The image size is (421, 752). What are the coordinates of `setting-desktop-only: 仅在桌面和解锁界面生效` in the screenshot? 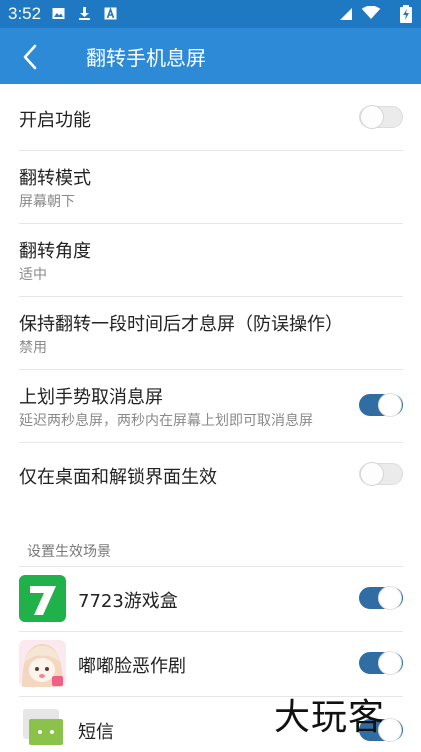 It's located at (210, 475).